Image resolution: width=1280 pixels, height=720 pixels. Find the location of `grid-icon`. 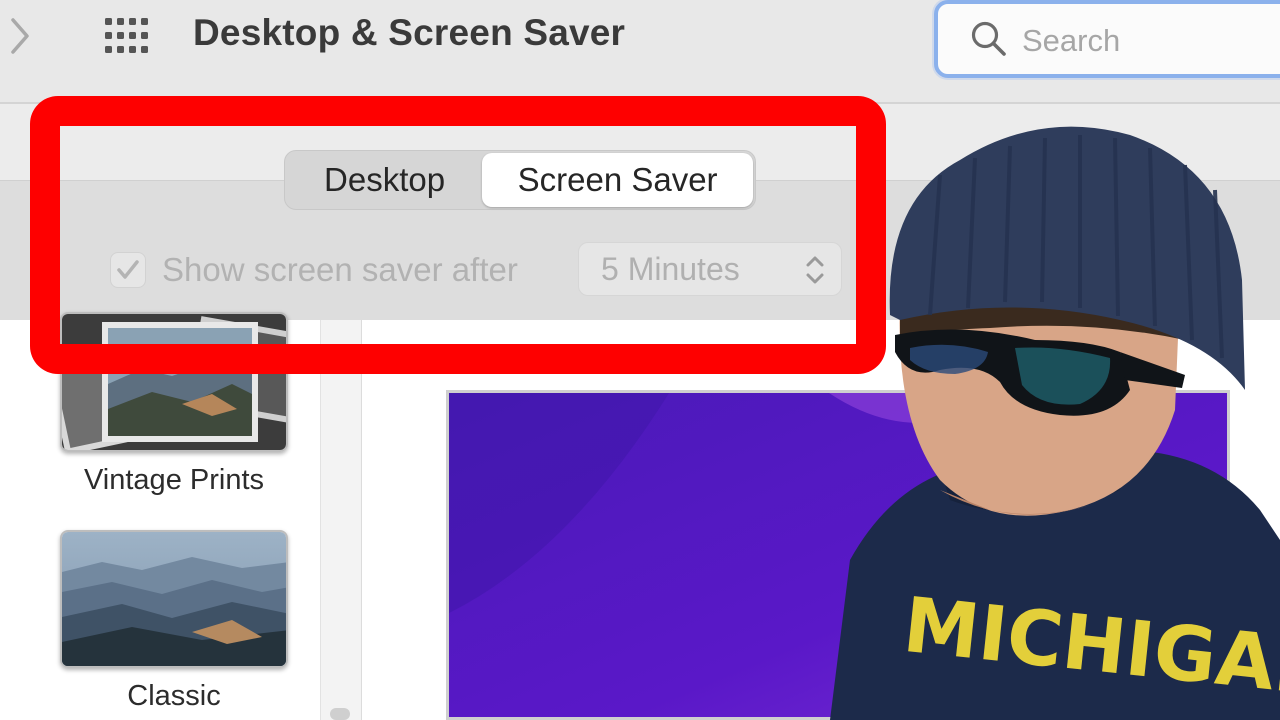

grid-icon is located at coordinates (126, 35).